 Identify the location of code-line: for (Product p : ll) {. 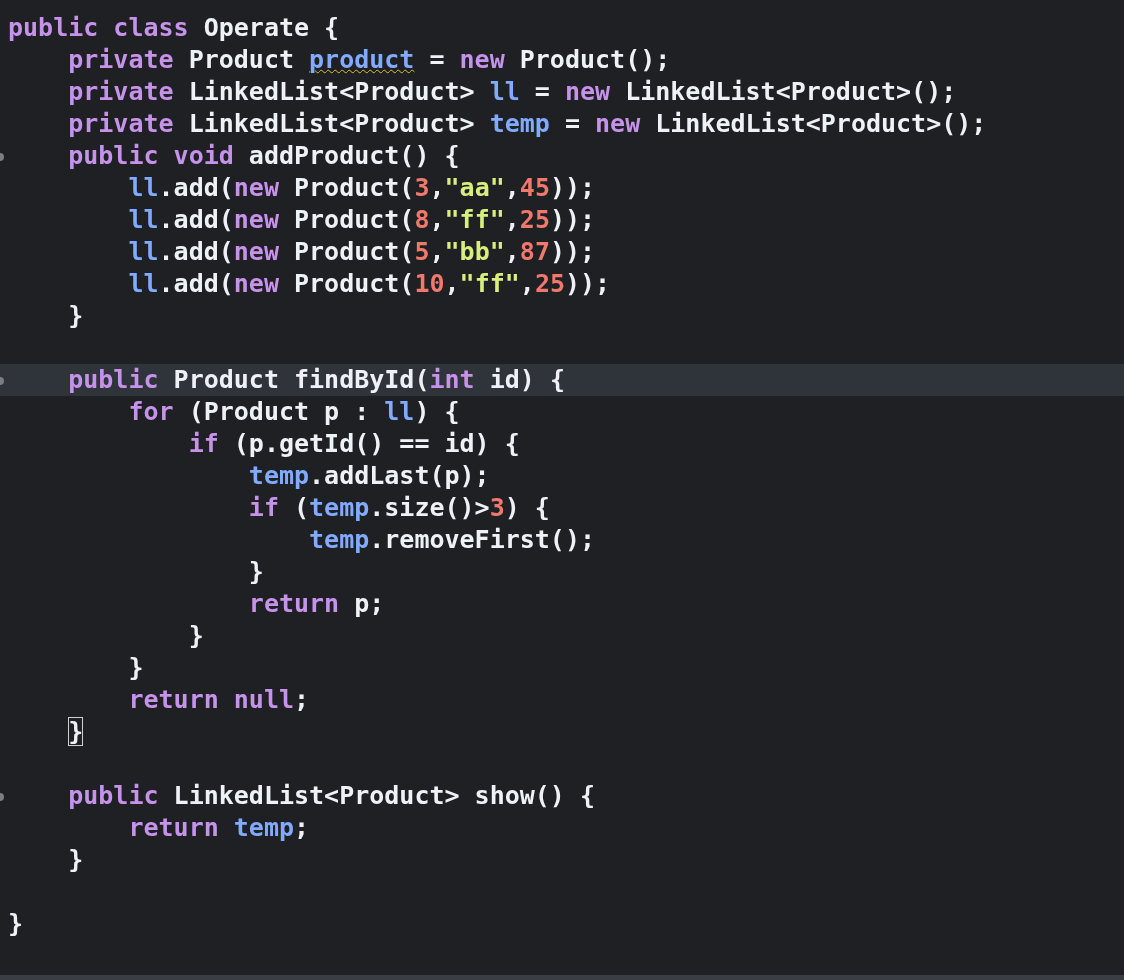
(294, 412).